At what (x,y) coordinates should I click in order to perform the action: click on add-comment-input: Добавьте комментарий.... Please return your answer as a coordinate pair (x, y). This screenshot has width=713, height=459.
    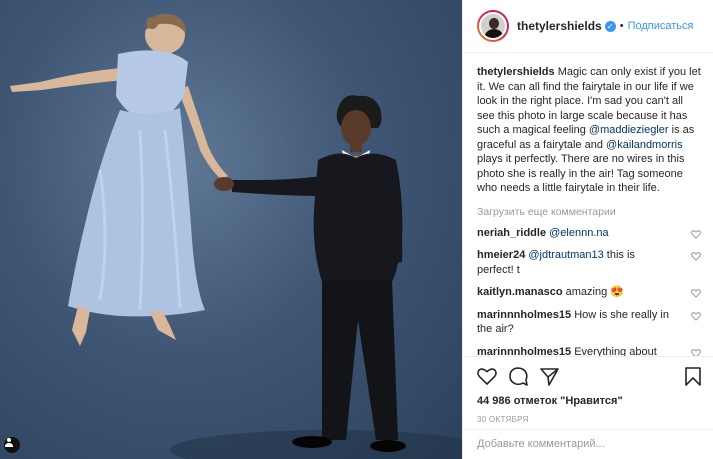
    Looking at the image, I should click on (588, 444).